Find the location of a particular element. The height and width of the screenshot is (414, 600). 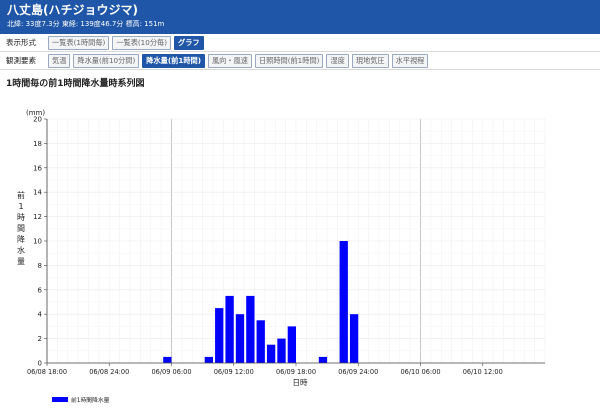

chart-title: 1時間毎の前1時間降水量時系列図 is located at coordinates (75, 84).